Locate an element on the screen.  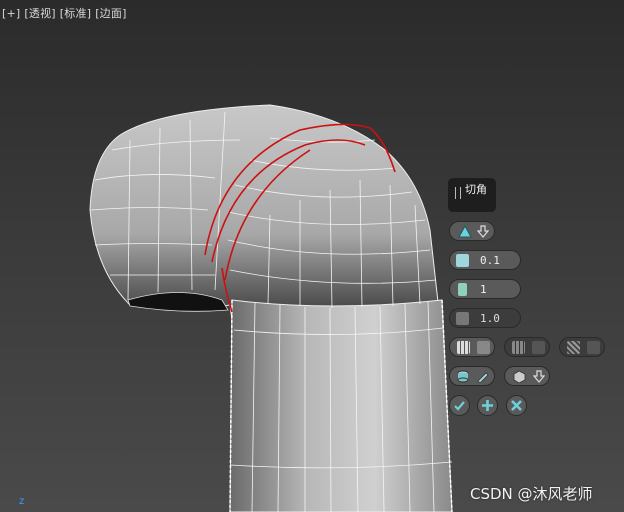
toggle-square-icon is located at coordinates (483, 347).